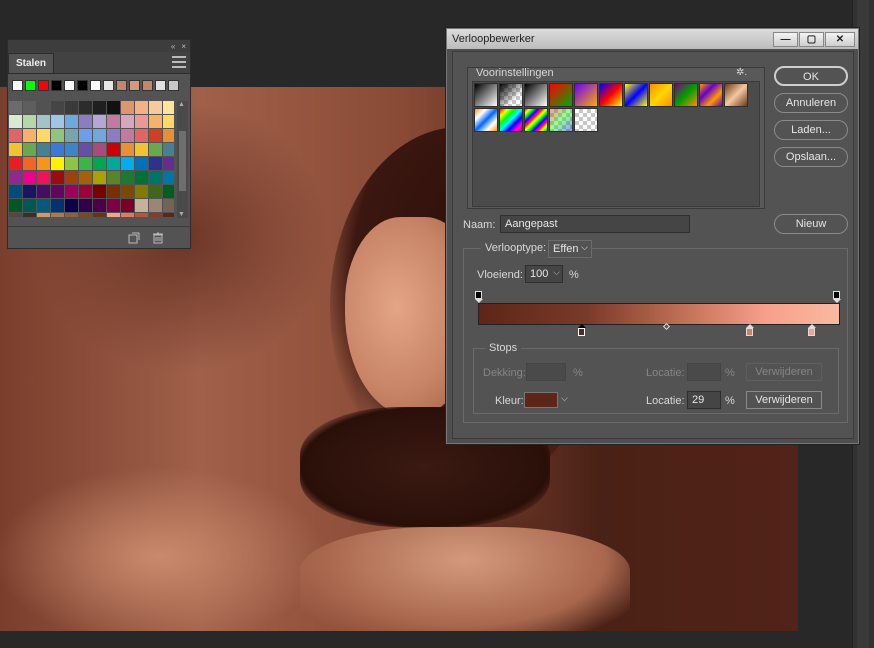 This screenshot has width=874, height=648. Describe the element at coordinates (564, 398) in the screenshot. I see `chevron-down-icon: ⌵` at that location.